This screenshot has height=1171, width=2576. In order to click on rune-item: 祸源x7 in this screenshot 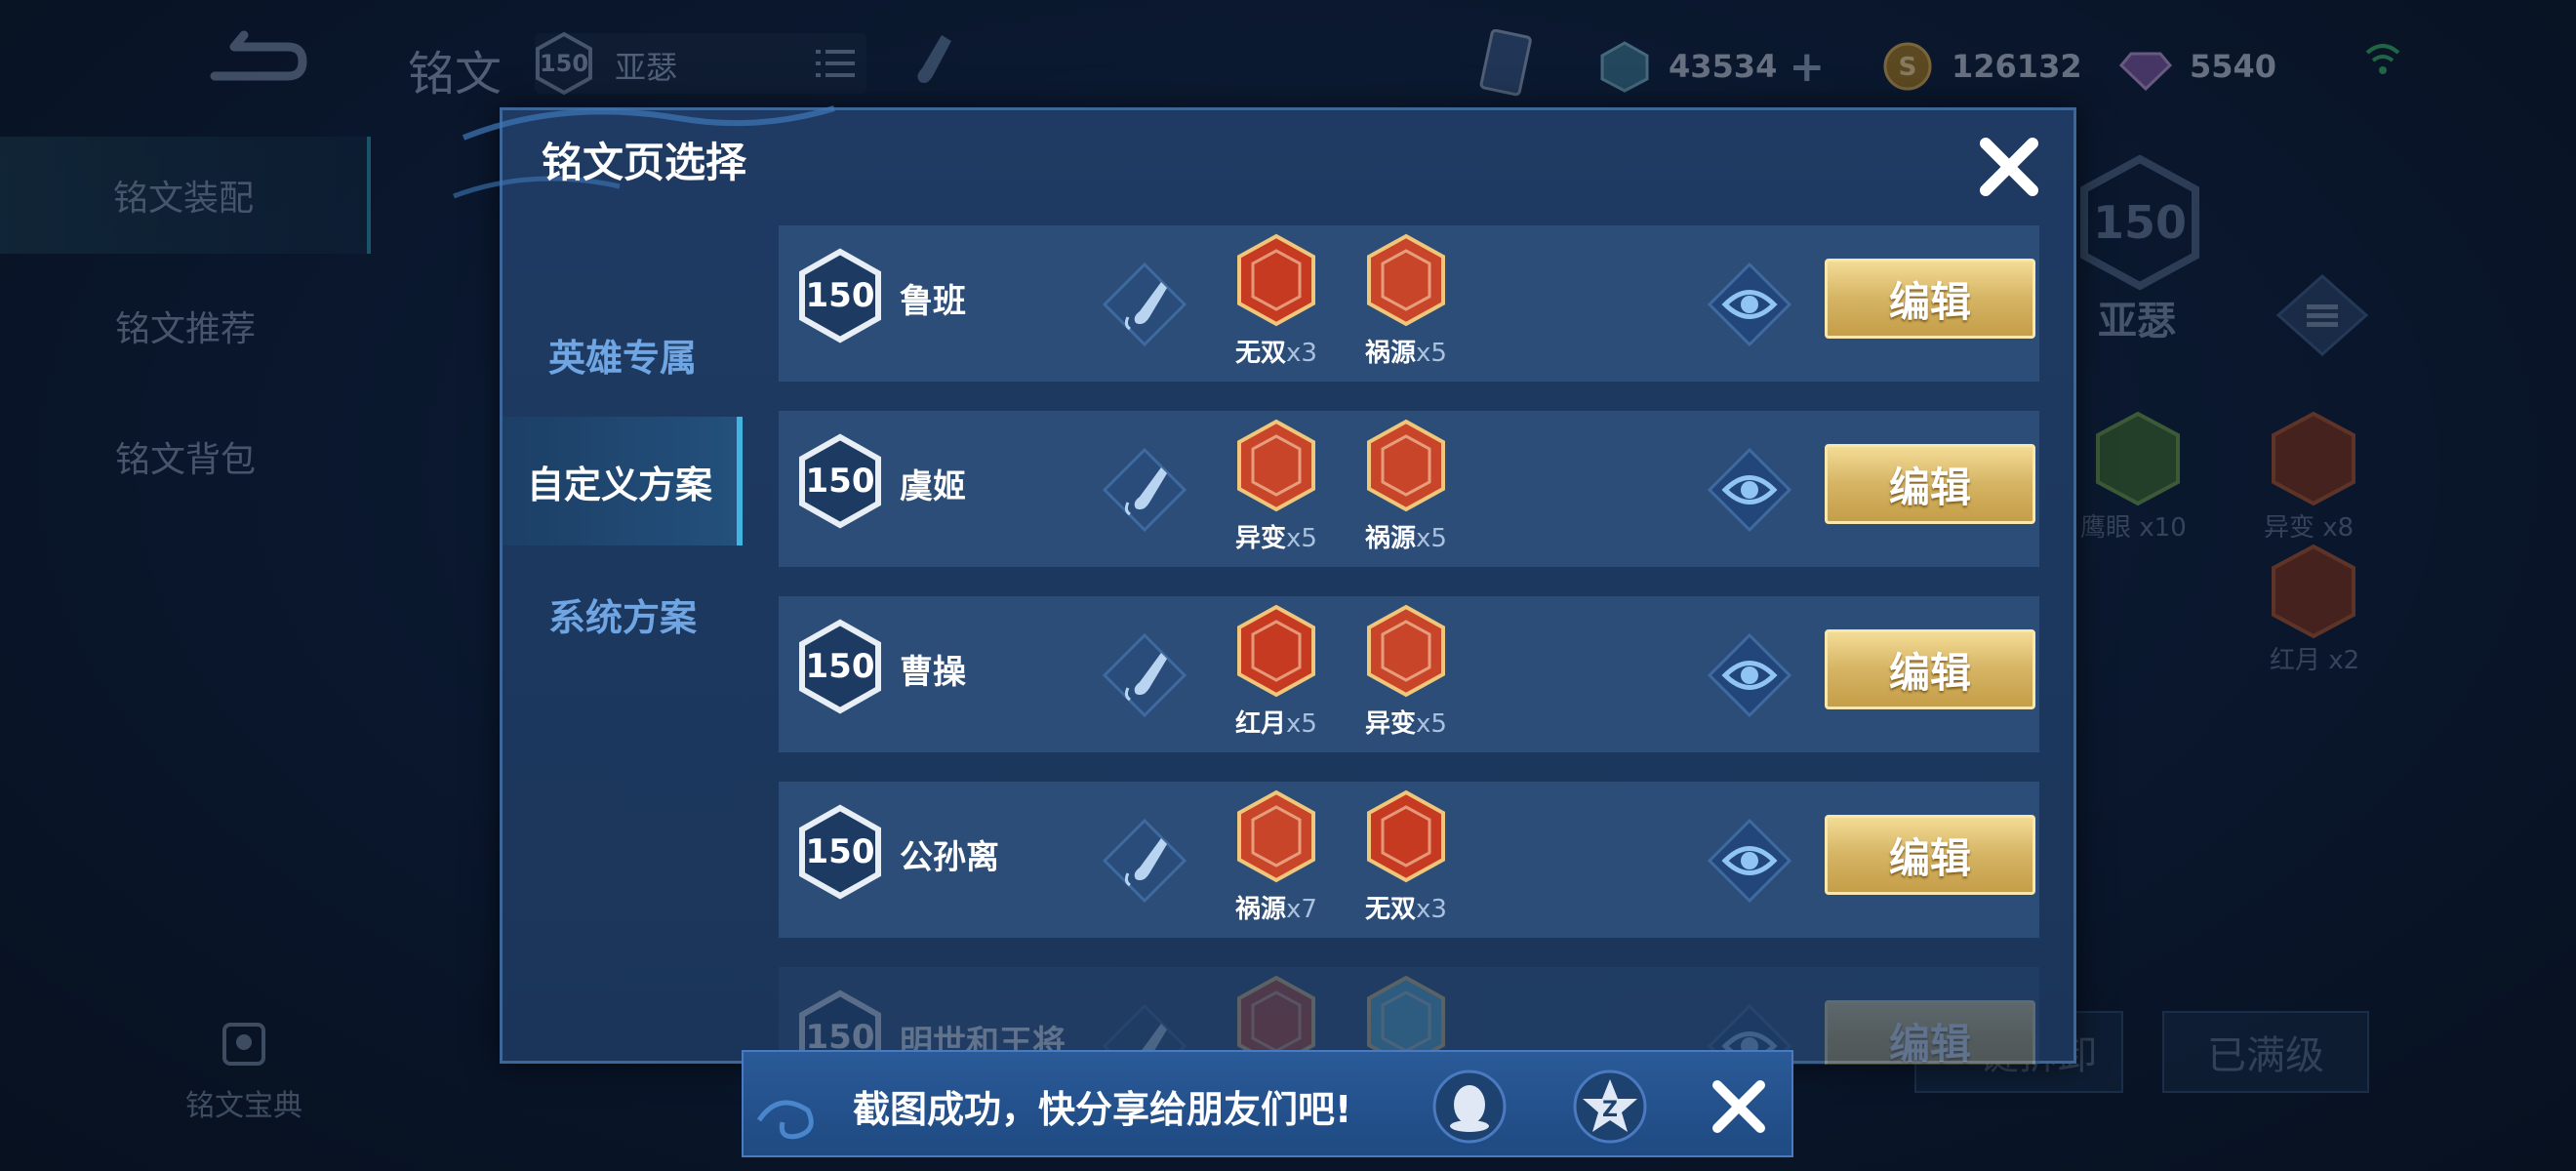, I will do `click(1276, 860)`.